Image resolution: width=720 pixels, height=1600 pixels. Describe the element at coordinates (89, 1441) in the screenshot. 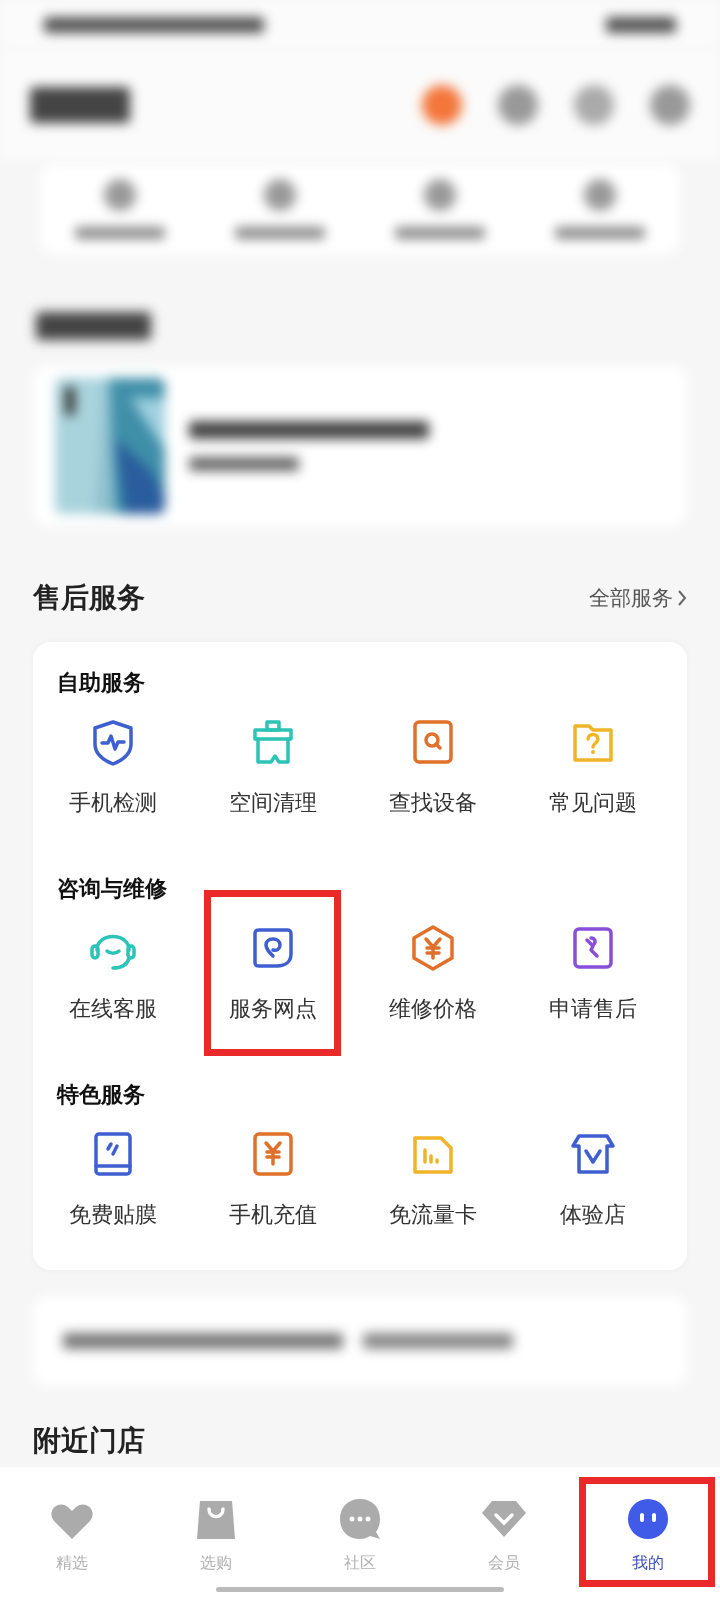

I see `section-title: 附近门店` at that location.